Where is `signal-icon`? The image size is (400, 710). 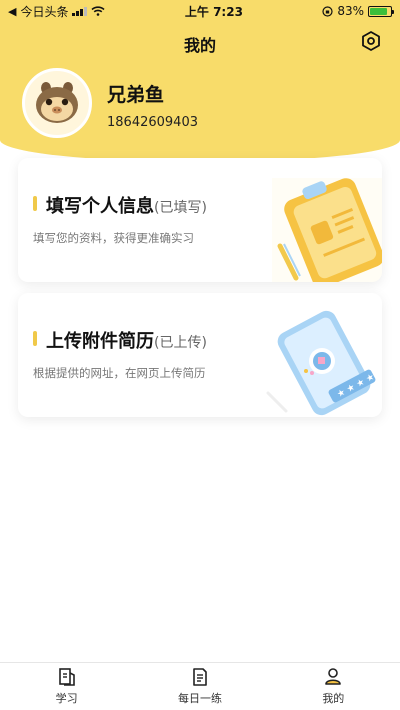 signal-icon is located at coordinates (80, 11).